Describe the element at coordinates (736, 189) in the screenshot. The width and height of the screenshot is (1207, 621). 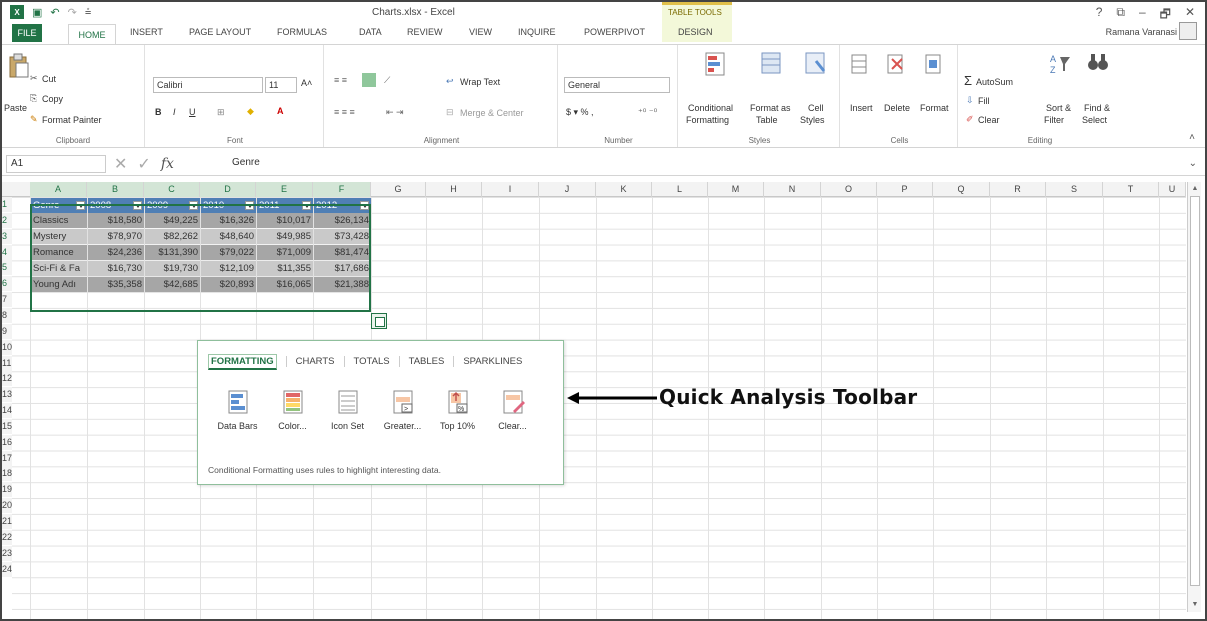
I see `column-header-m: M` at that location.